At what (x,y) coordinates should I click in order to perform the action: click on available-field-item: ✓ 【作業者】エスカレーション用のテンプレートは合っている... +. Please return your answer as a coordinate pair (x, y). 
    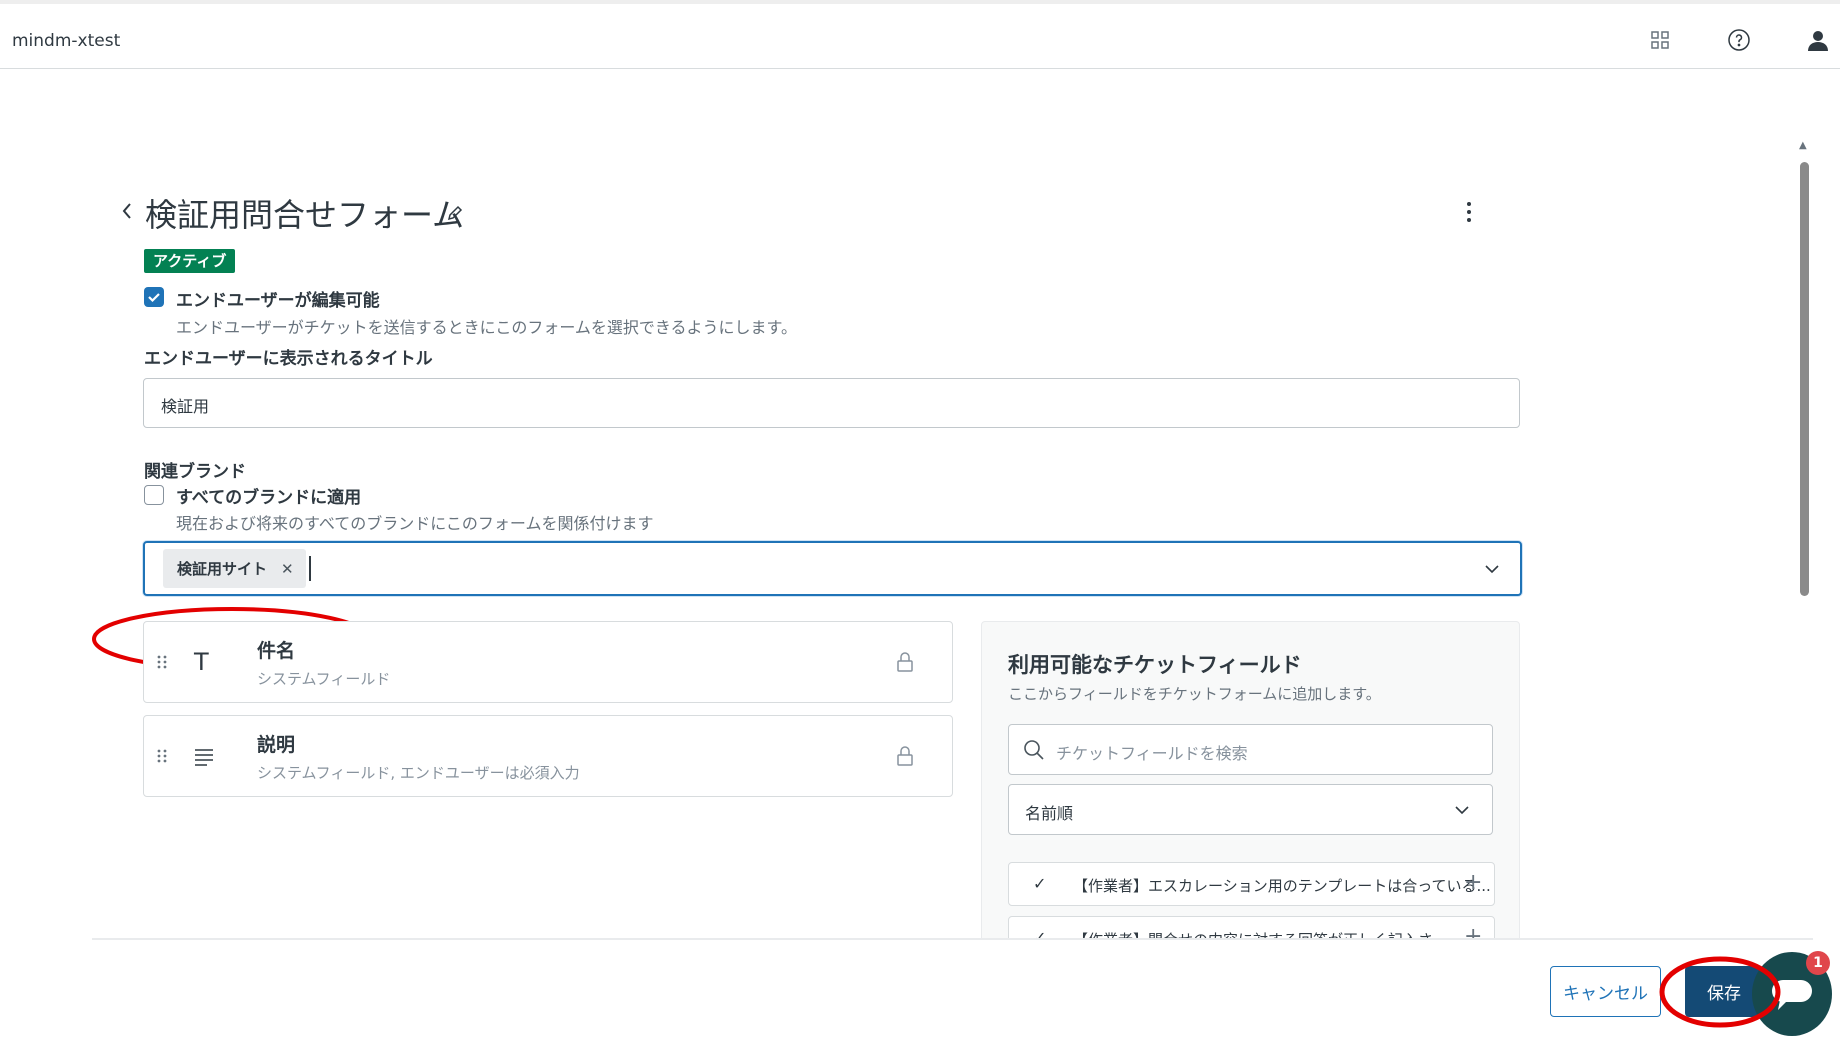
    Looking at the image, I should click on (1251, 884).